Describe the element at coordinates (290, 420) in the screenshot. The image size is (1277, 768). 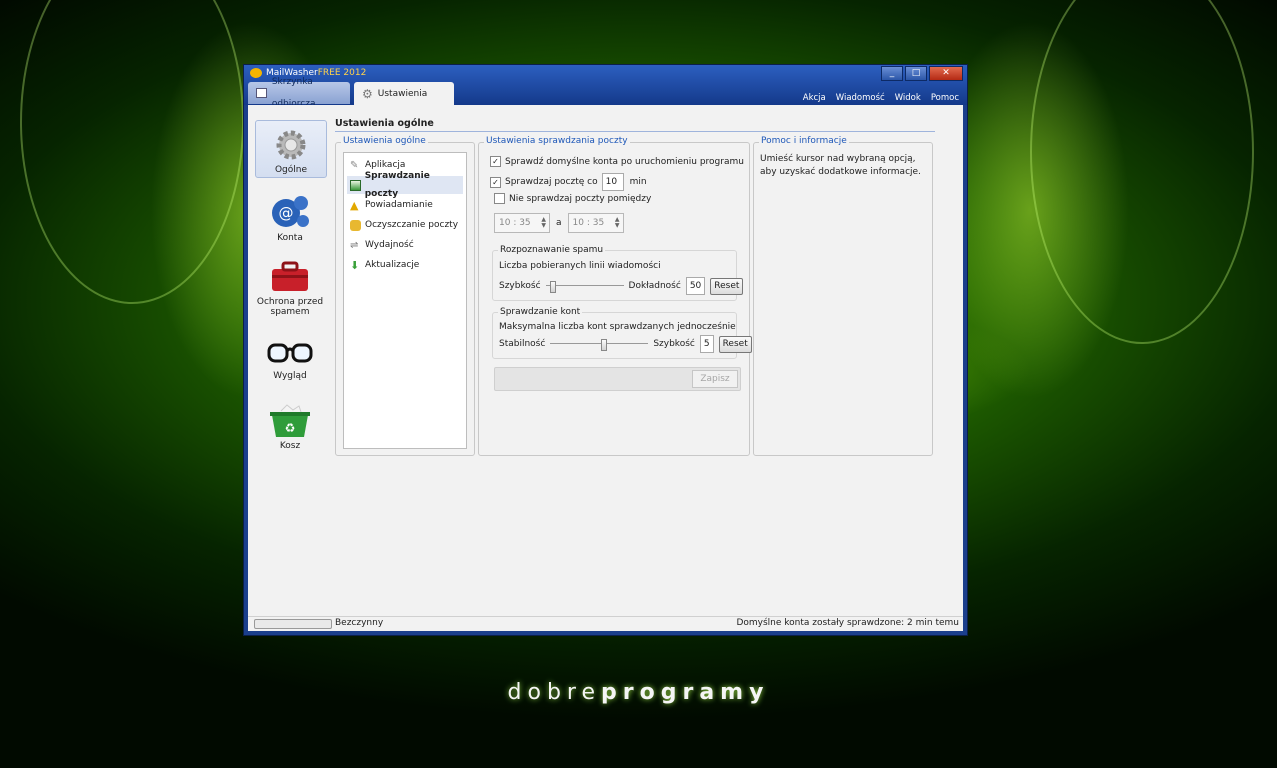
I see `recycle-bin-icon: ♻` at that location.